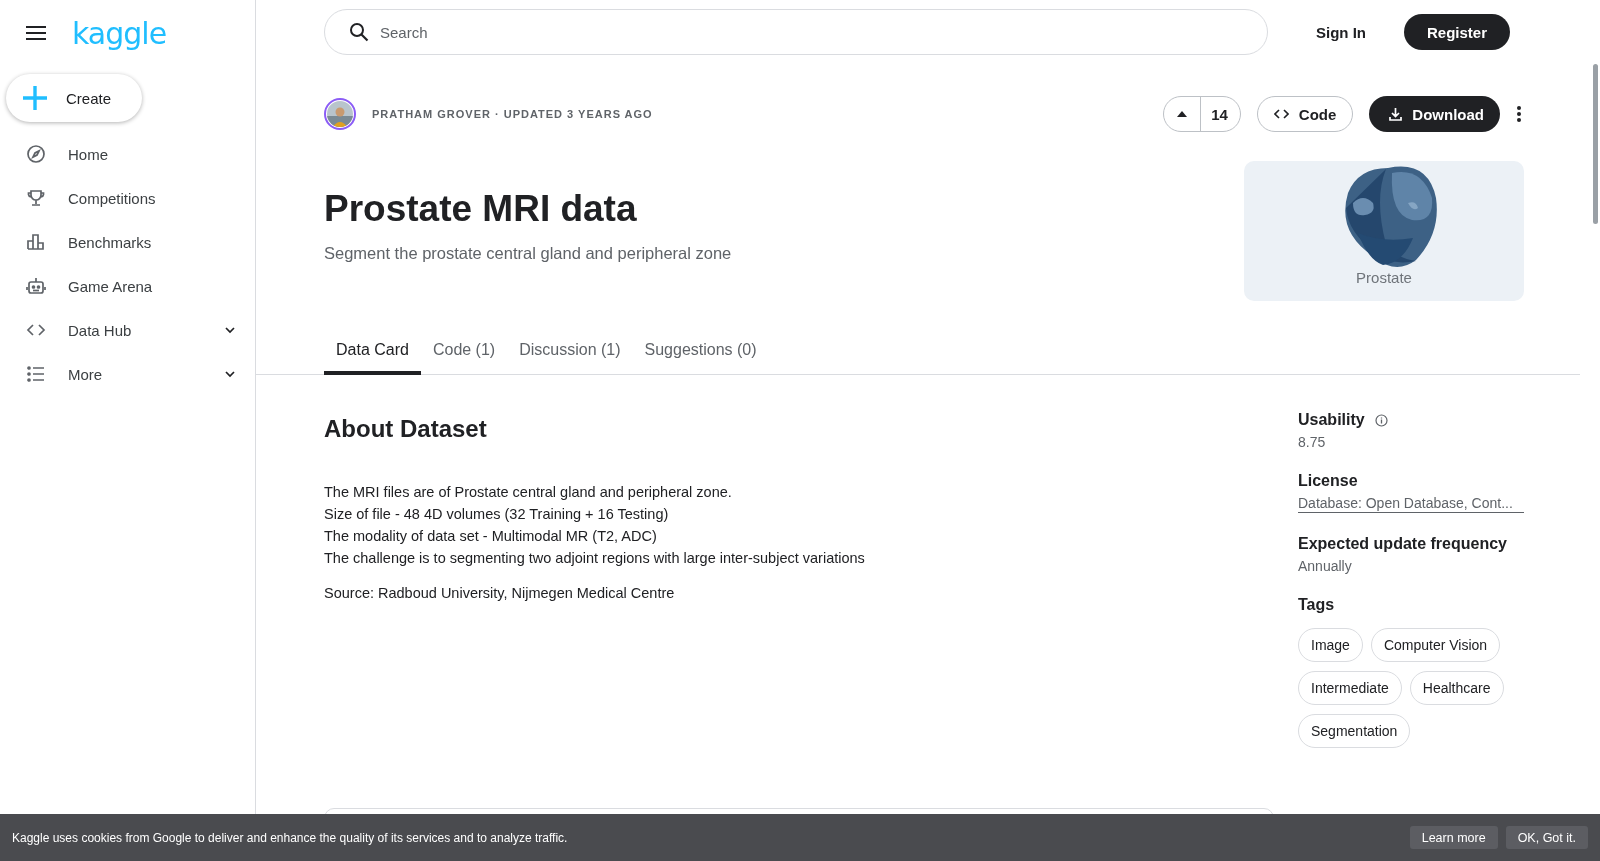 The height and width of the screenshot is (861, 1600). I want to click on menu-icon, so click(36, 33).